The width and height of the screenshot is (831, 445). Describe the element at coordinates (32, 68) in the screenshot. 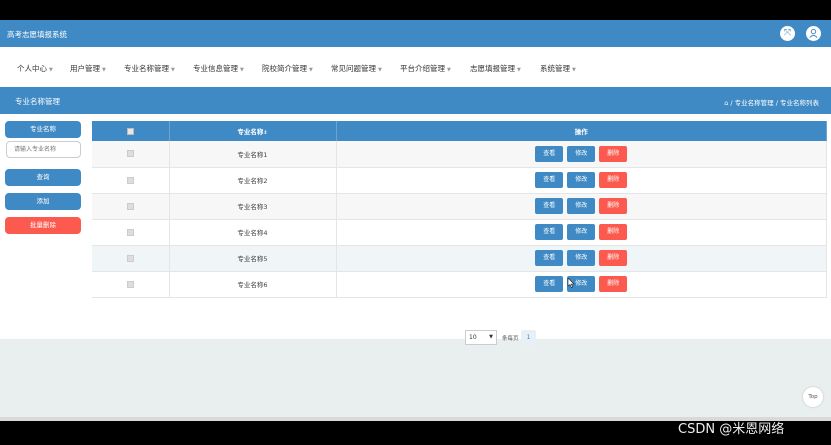

I see `menu-item-label: 个人中心` at that location.